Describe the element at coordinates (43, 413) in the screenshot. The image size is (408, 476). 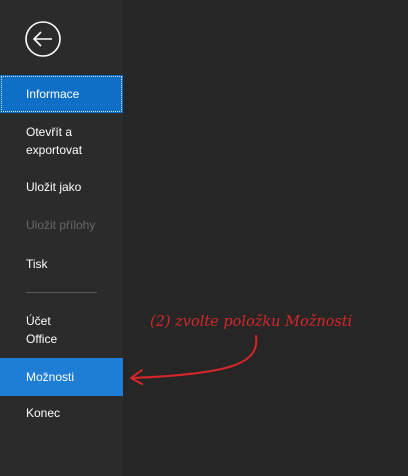
I see `sidebar-item-label: Konec` at that location.